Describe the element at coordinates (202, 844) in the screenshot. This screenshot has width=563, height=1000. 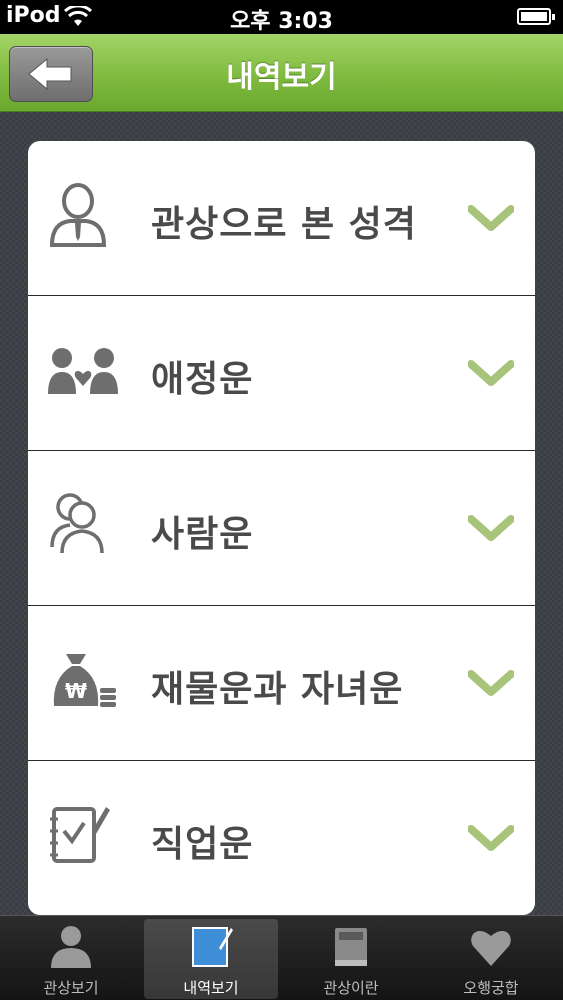
I see `list-item-label: 직업운` at that location.